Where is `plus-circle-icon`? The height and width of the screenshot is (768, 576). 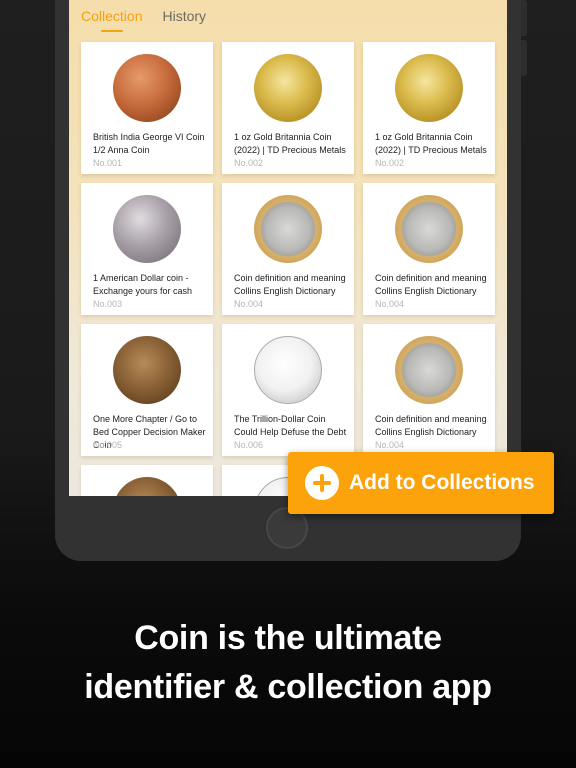 plus-circle-icon is located at coordinates (322, 483).